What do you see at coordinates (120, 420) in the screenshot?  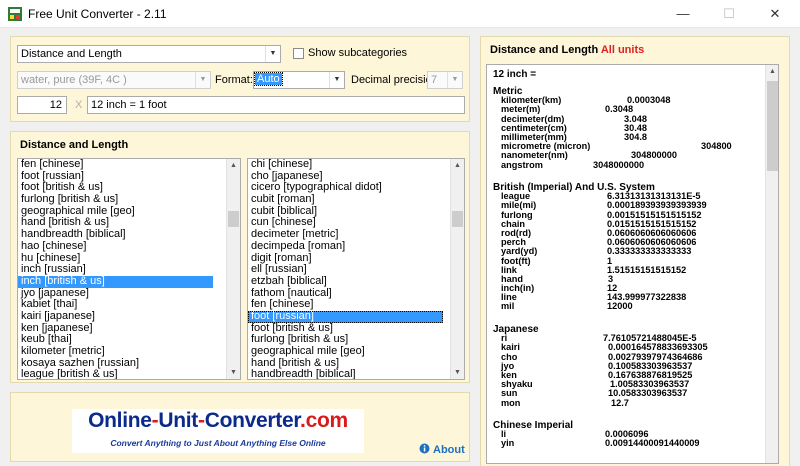 I see `logo-part-online: Online` at bounding box center [120, 420].